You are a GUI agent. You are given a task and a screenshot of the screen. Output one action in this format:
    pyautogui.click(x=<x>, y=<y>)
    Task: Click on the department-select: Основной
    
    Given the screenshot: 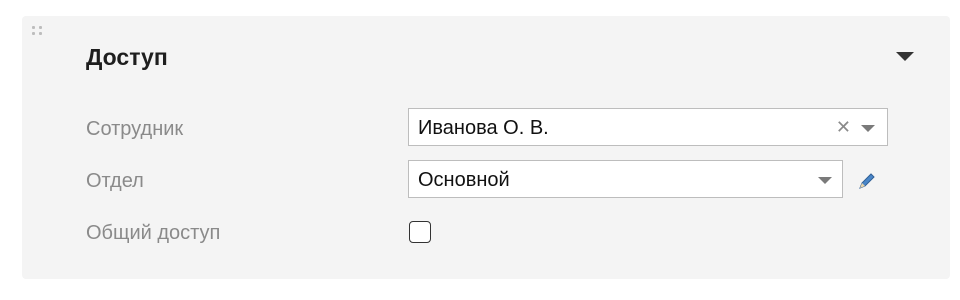 What is the action you would take?
    pyautogui.click(x=625, y=179)
    